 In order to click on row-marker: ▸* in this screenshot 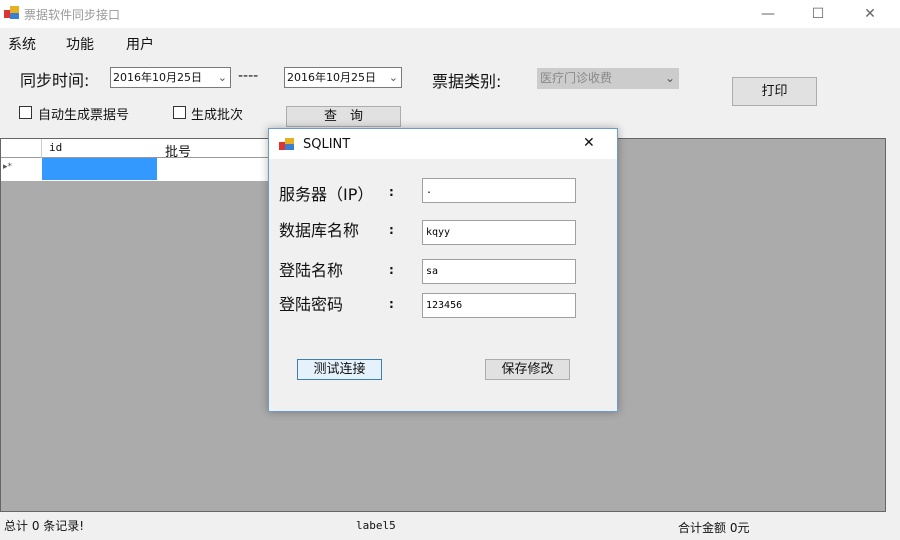, I will do `click(8, 167)`.